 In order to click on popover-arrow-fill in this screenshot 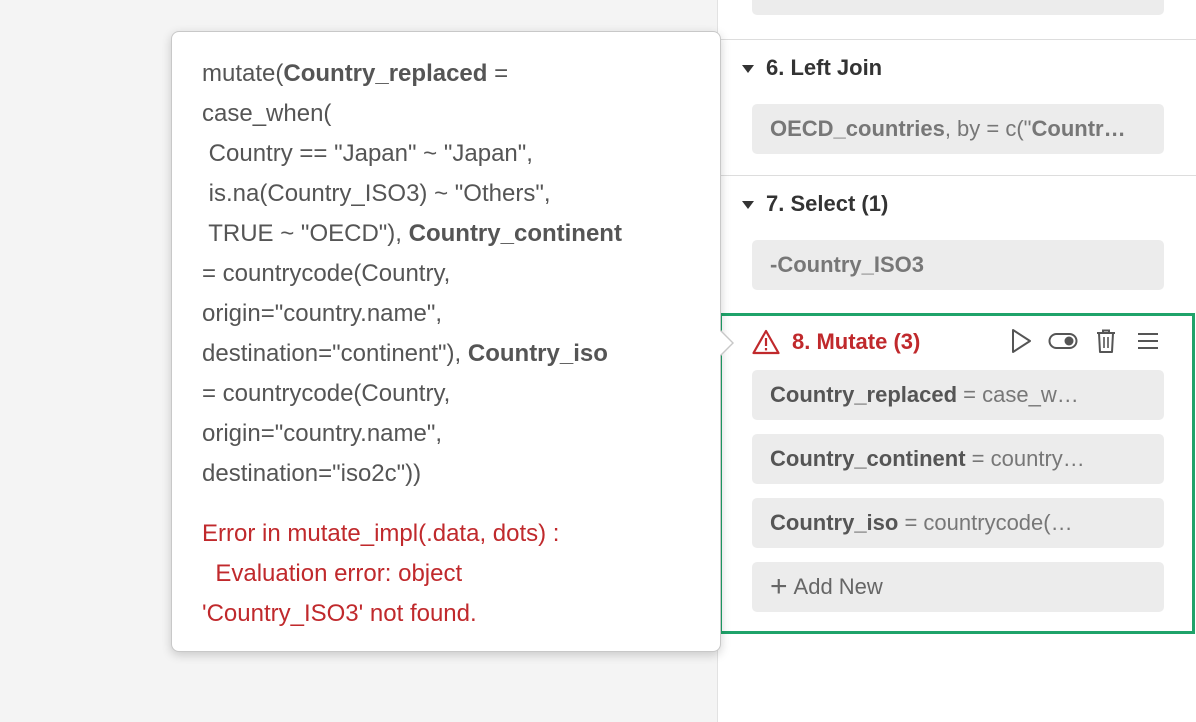, I will do `click(725, 343)`.